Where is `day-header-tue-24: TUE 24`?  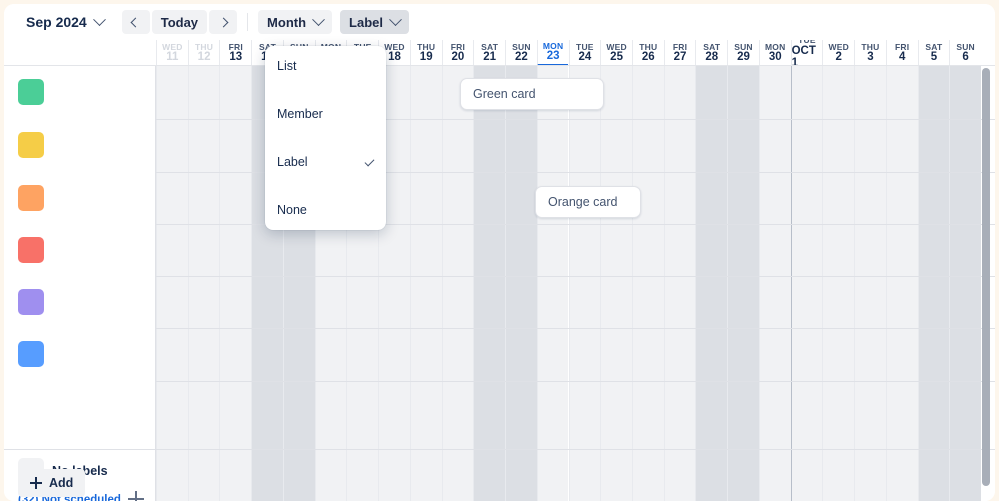
day-header-tue-24: TUE 24 is located at coordinates (584, 52).